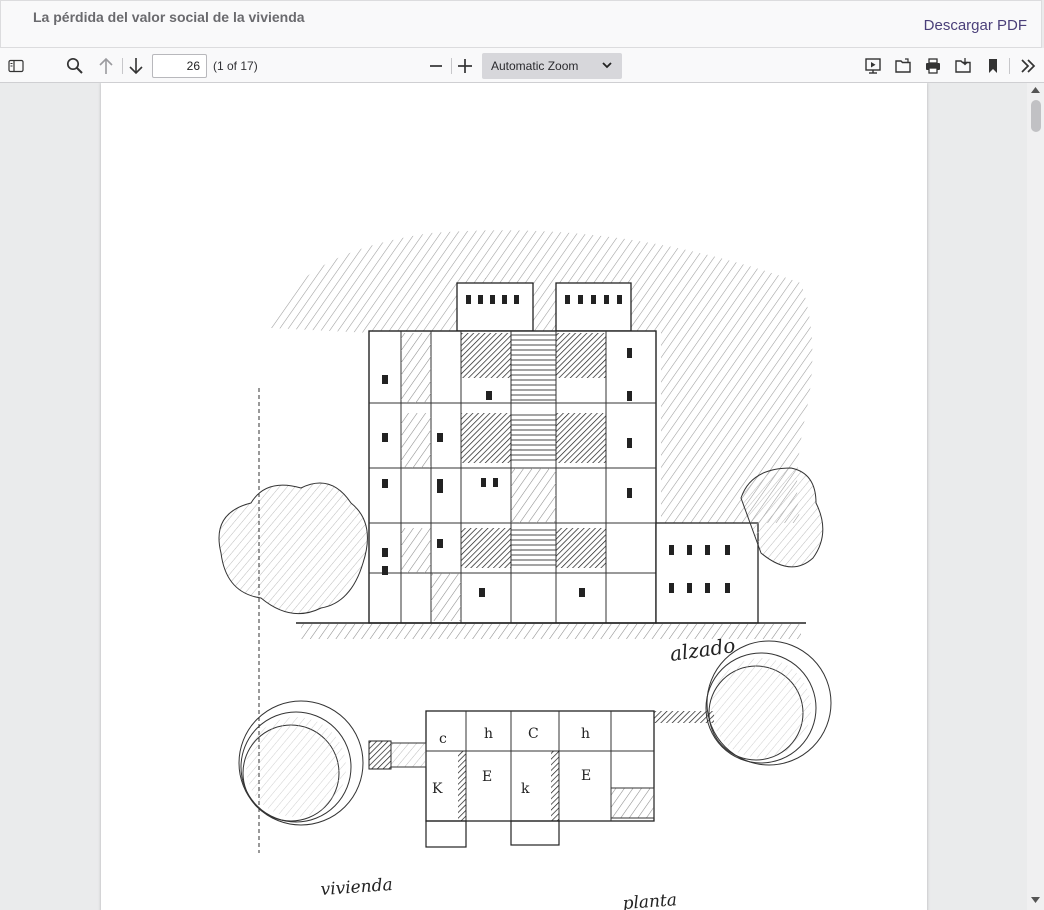 The width and height of the screenshot is (1044, 910). I want to click on double-chevron-right-icon, so click(1028, 66).